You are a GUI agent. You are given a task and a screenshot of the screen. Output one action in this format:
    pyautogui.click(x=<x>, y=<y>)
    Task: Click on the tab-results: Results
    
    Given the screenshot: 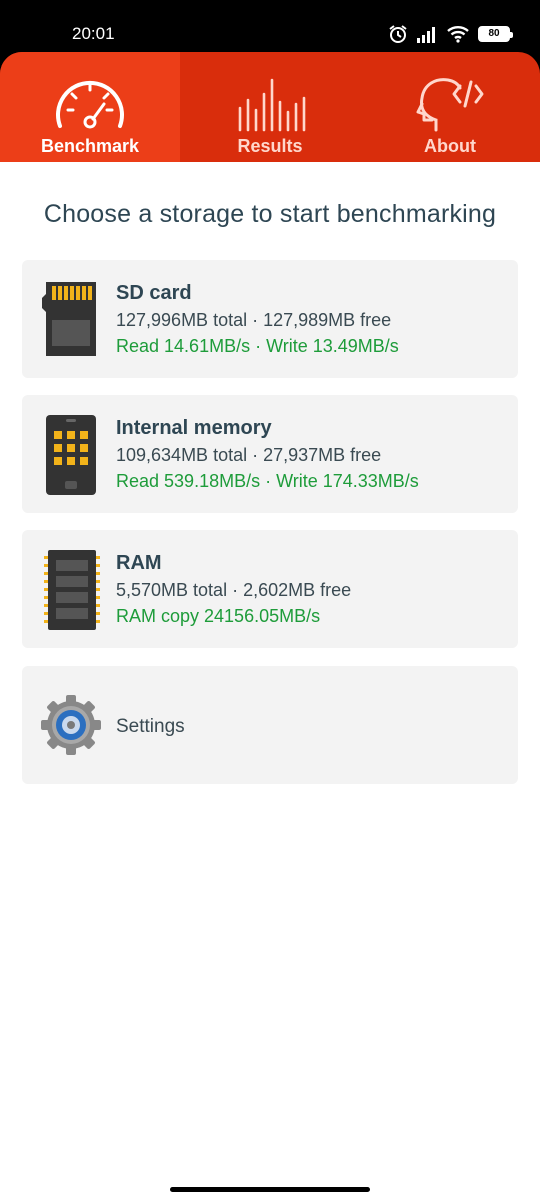 What is the action you would take?
    pyautogui.click(x=270, y=107)
    